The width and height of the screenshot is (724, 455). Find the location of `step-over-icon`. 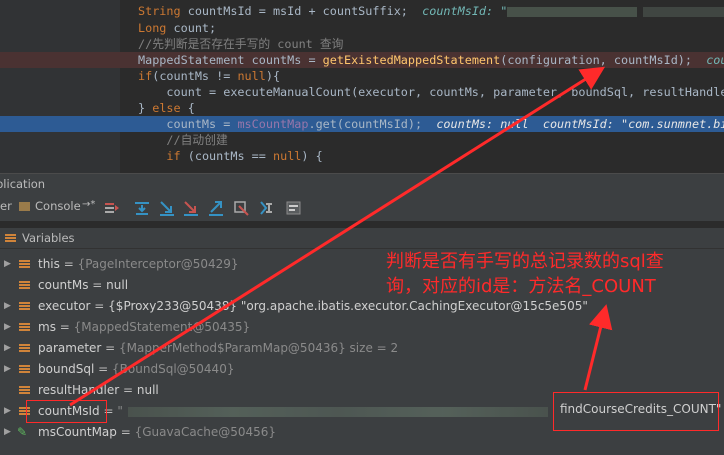

step-over-icon is located at coordinates (142, 208).